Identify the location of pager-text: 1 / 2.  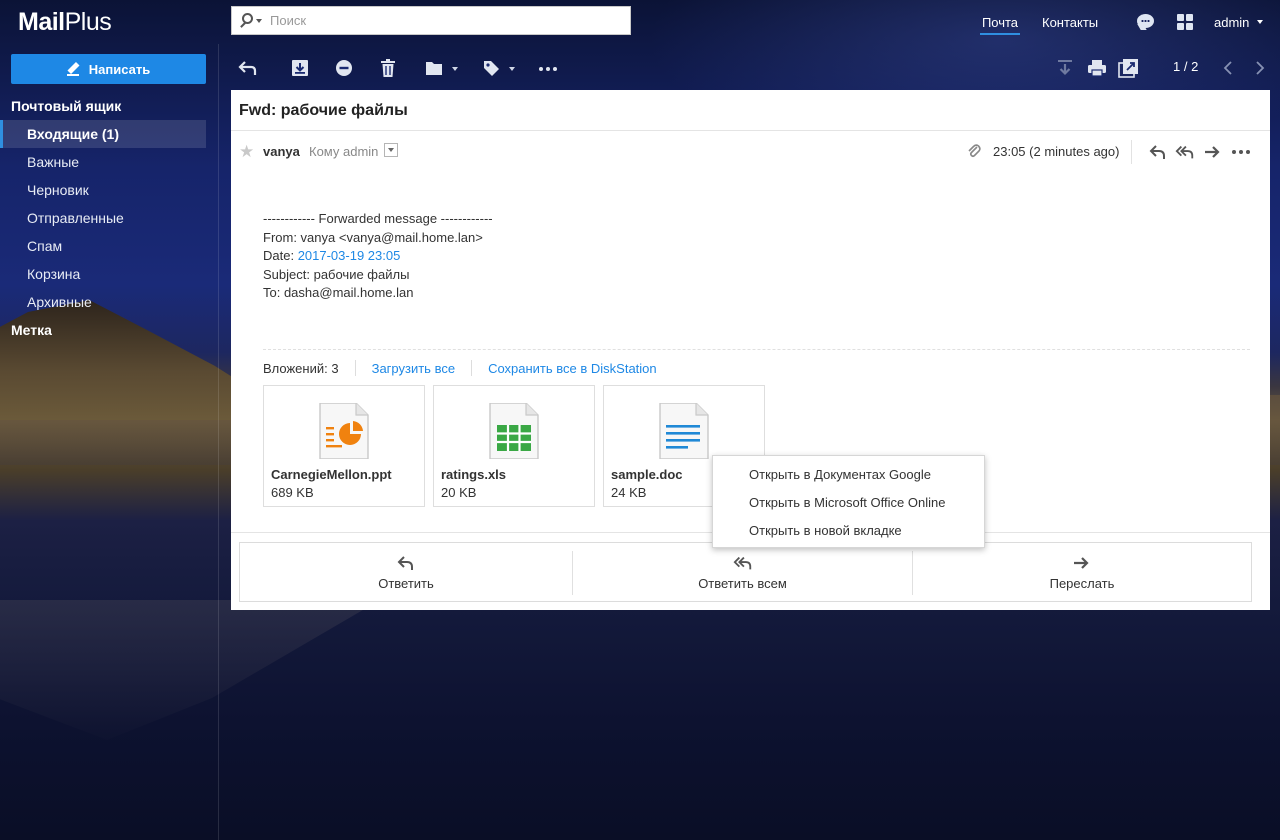
(1186, 66).